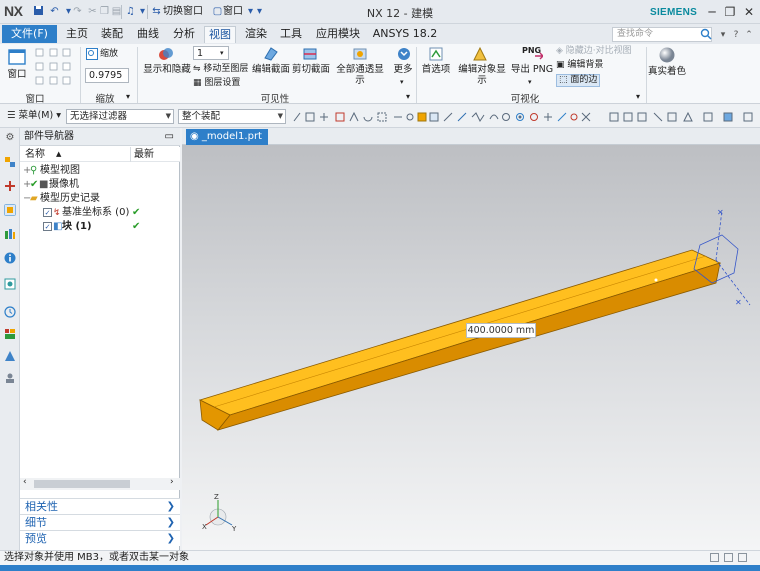  I want to click on tree-row-model-views: + ⚲ 模型视图, so click(100, 171).